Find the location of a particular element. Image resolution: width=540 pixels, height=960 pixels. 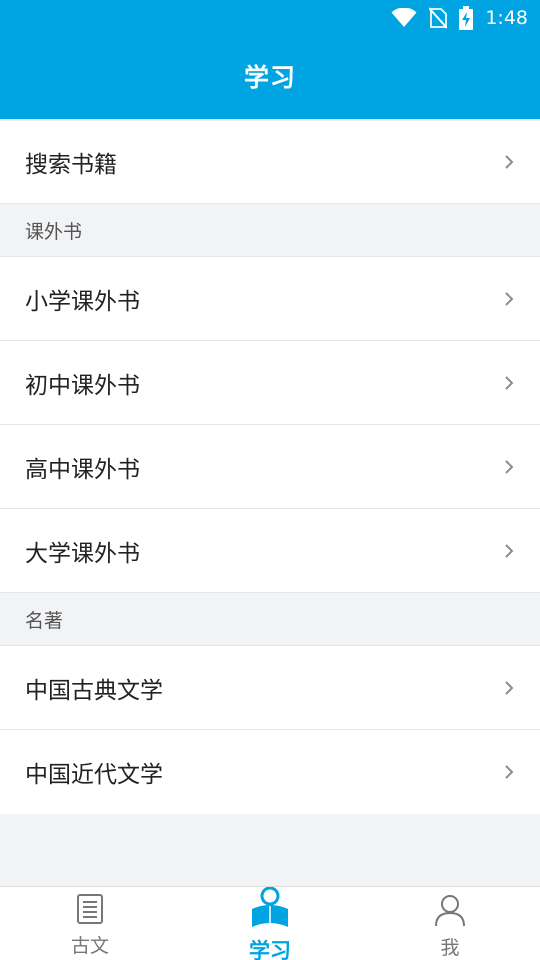

bottom-tab-bar: 古文 学习 我 is located at coordinates (270, 923).